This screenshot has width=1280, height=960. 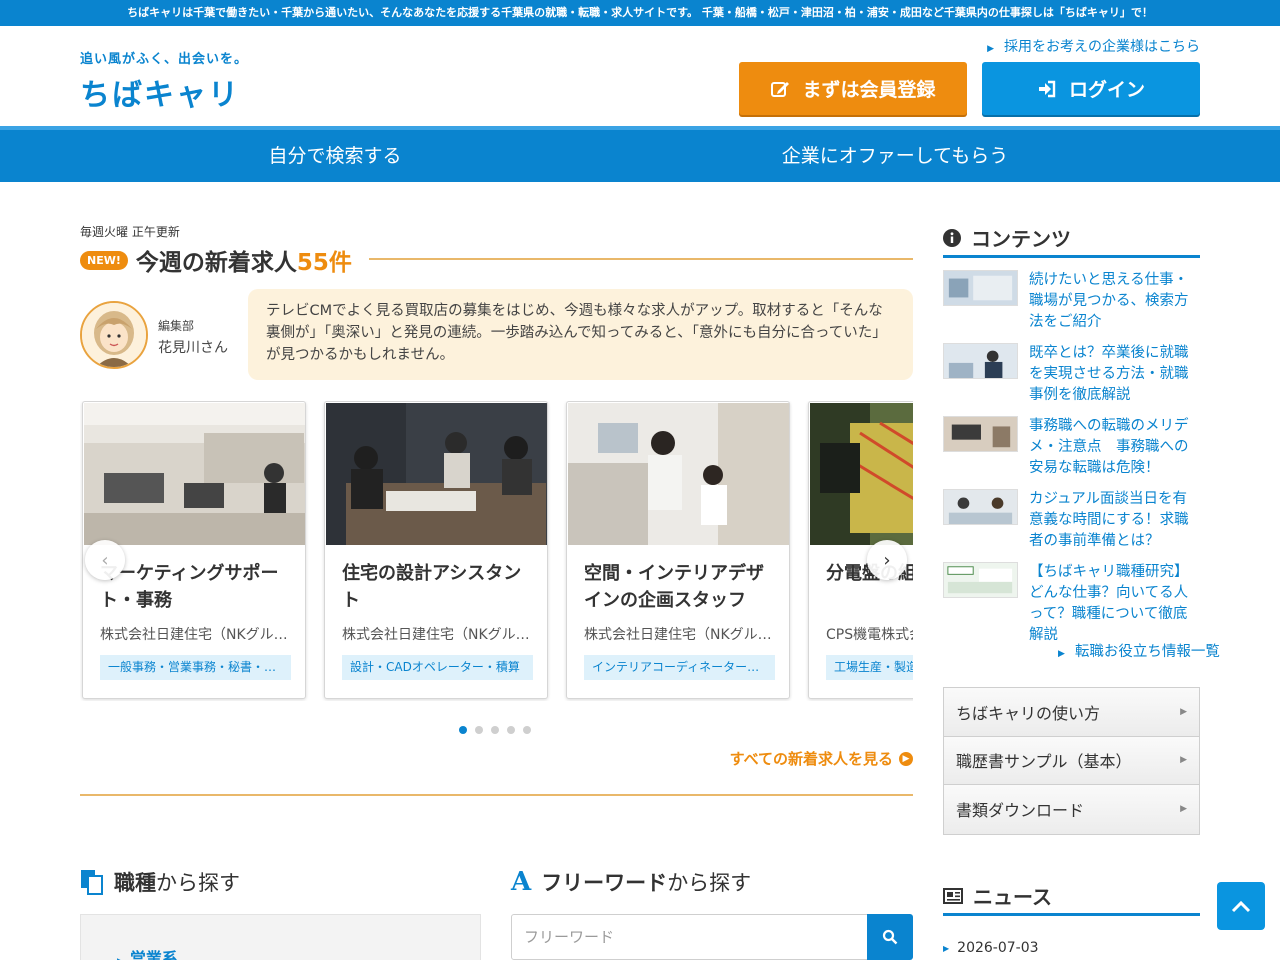 What do you see at coordinates (906, 758) in the screenshot?
I see `chevron-right-circle-icon: ▶` at bounding box center [906, 758].